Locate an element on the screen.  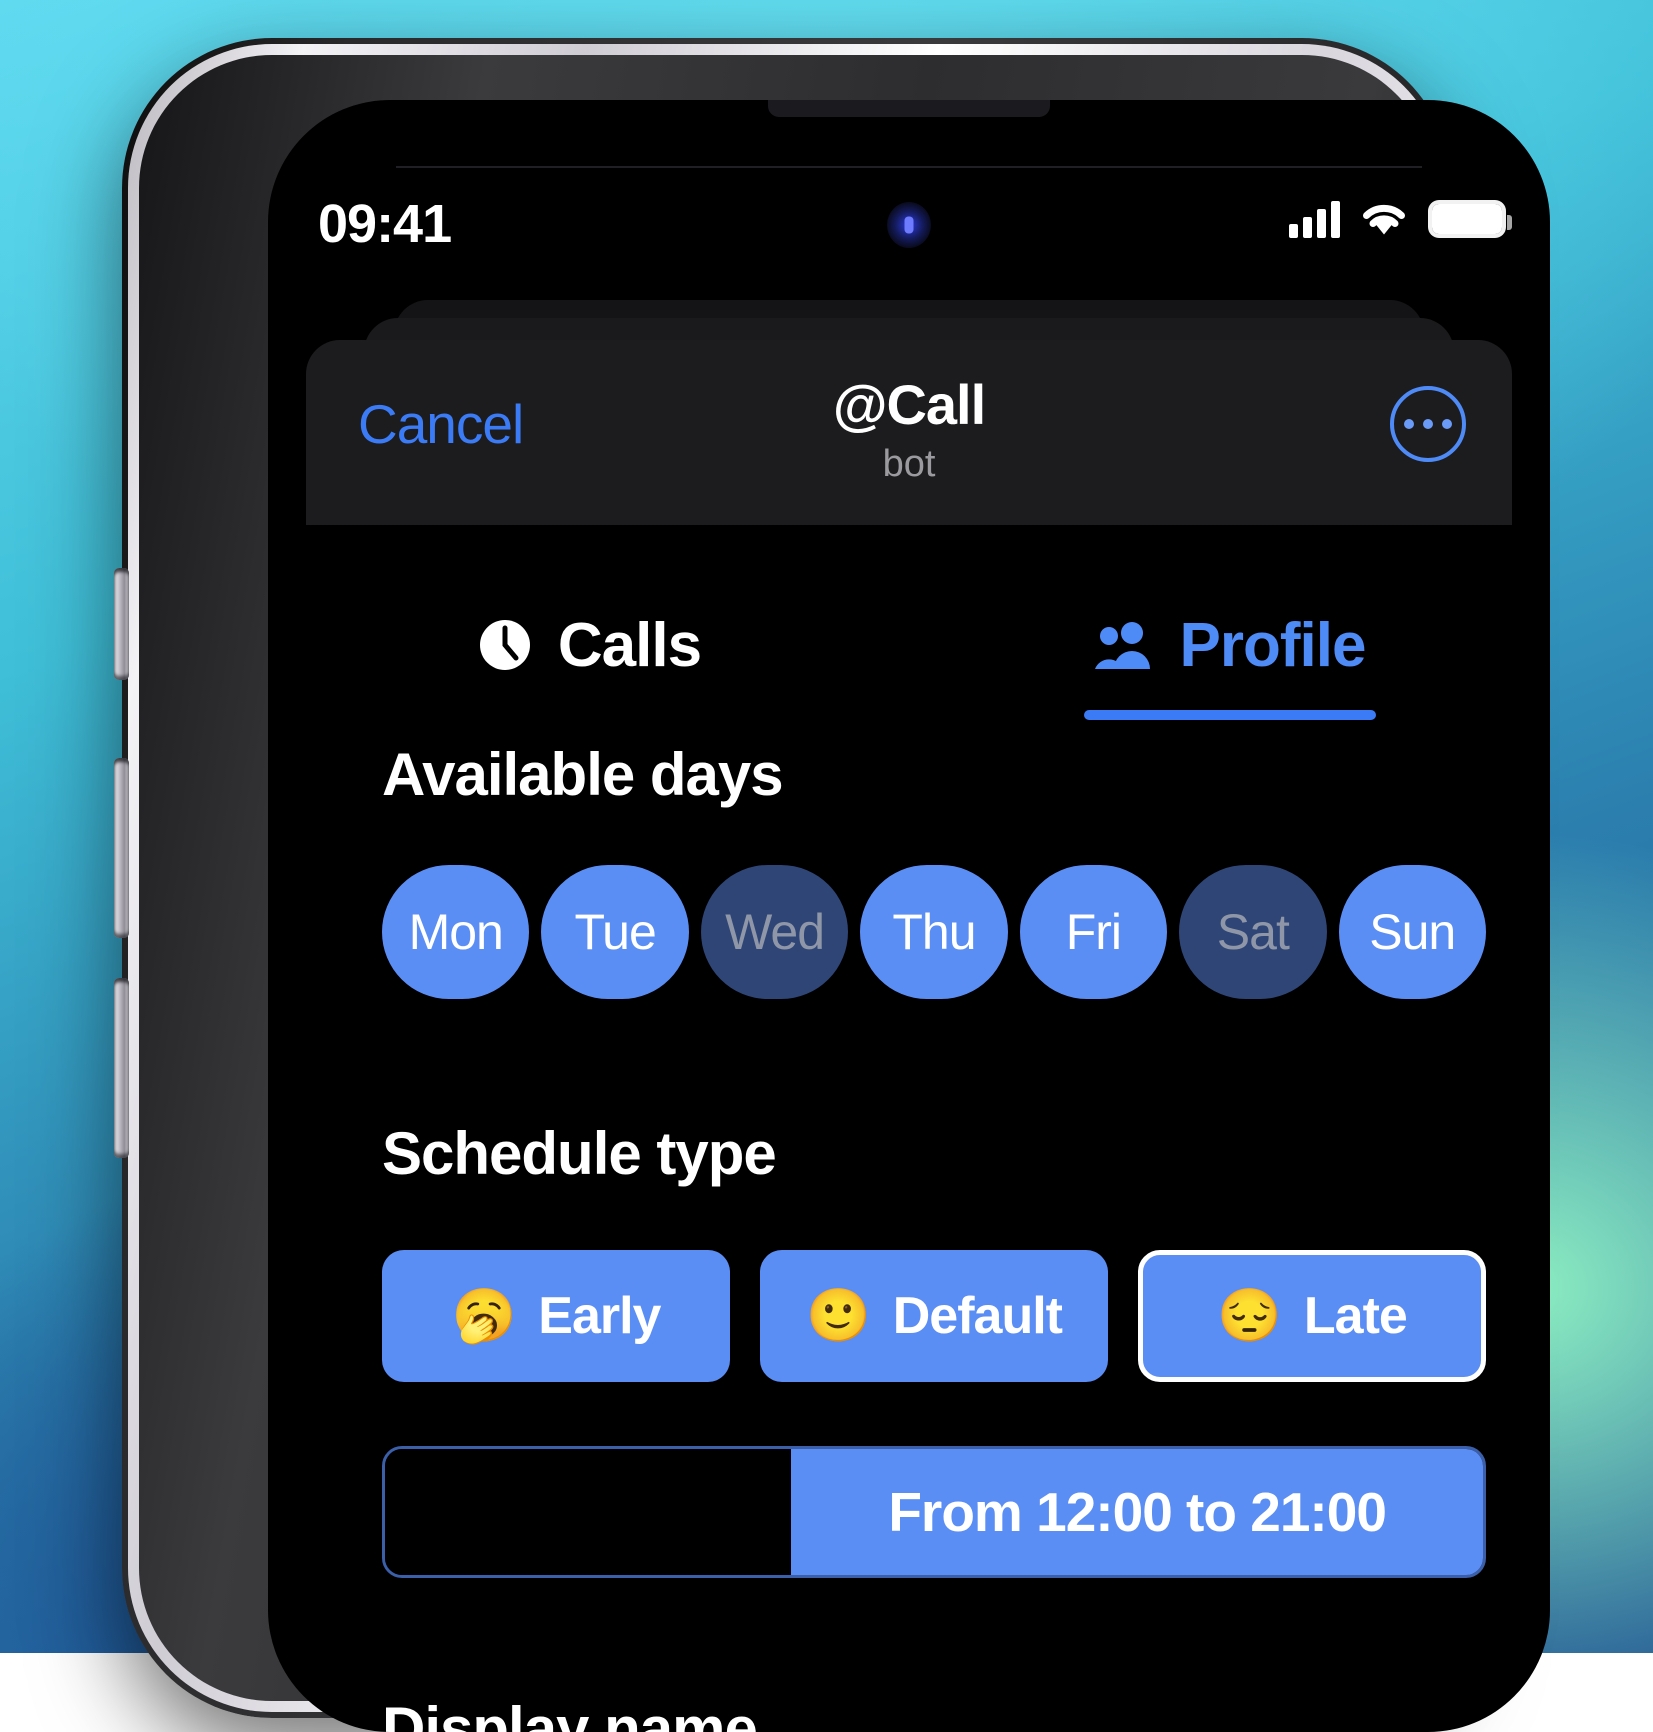
day-chip-fri: Fri is located at coordinates (1093, 932).